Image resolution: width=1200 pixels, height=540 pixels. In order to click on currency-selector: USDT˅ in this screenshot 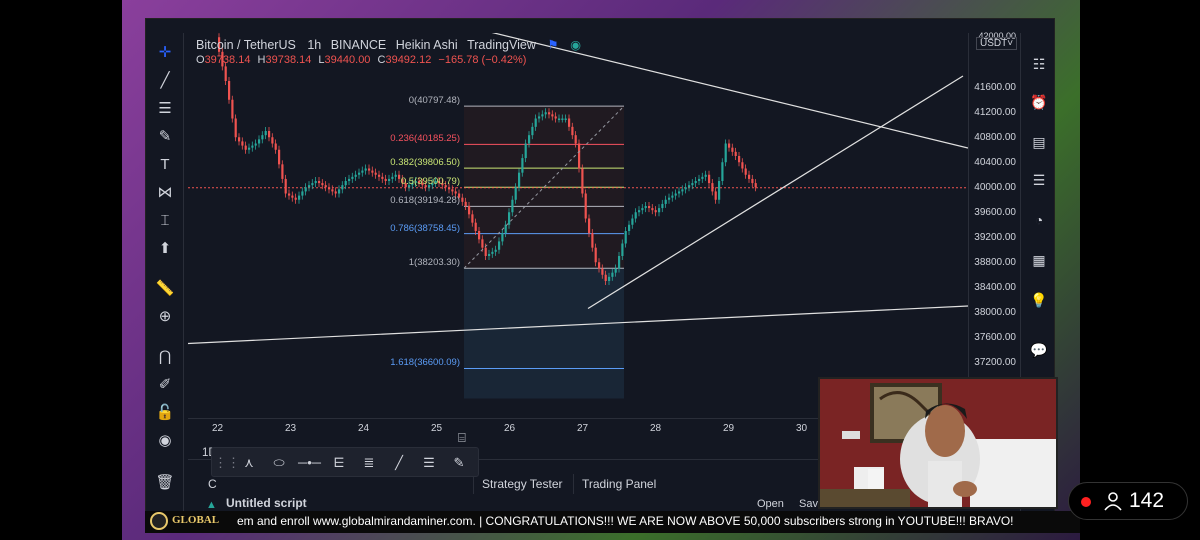, I will do `click(997, 43)`.